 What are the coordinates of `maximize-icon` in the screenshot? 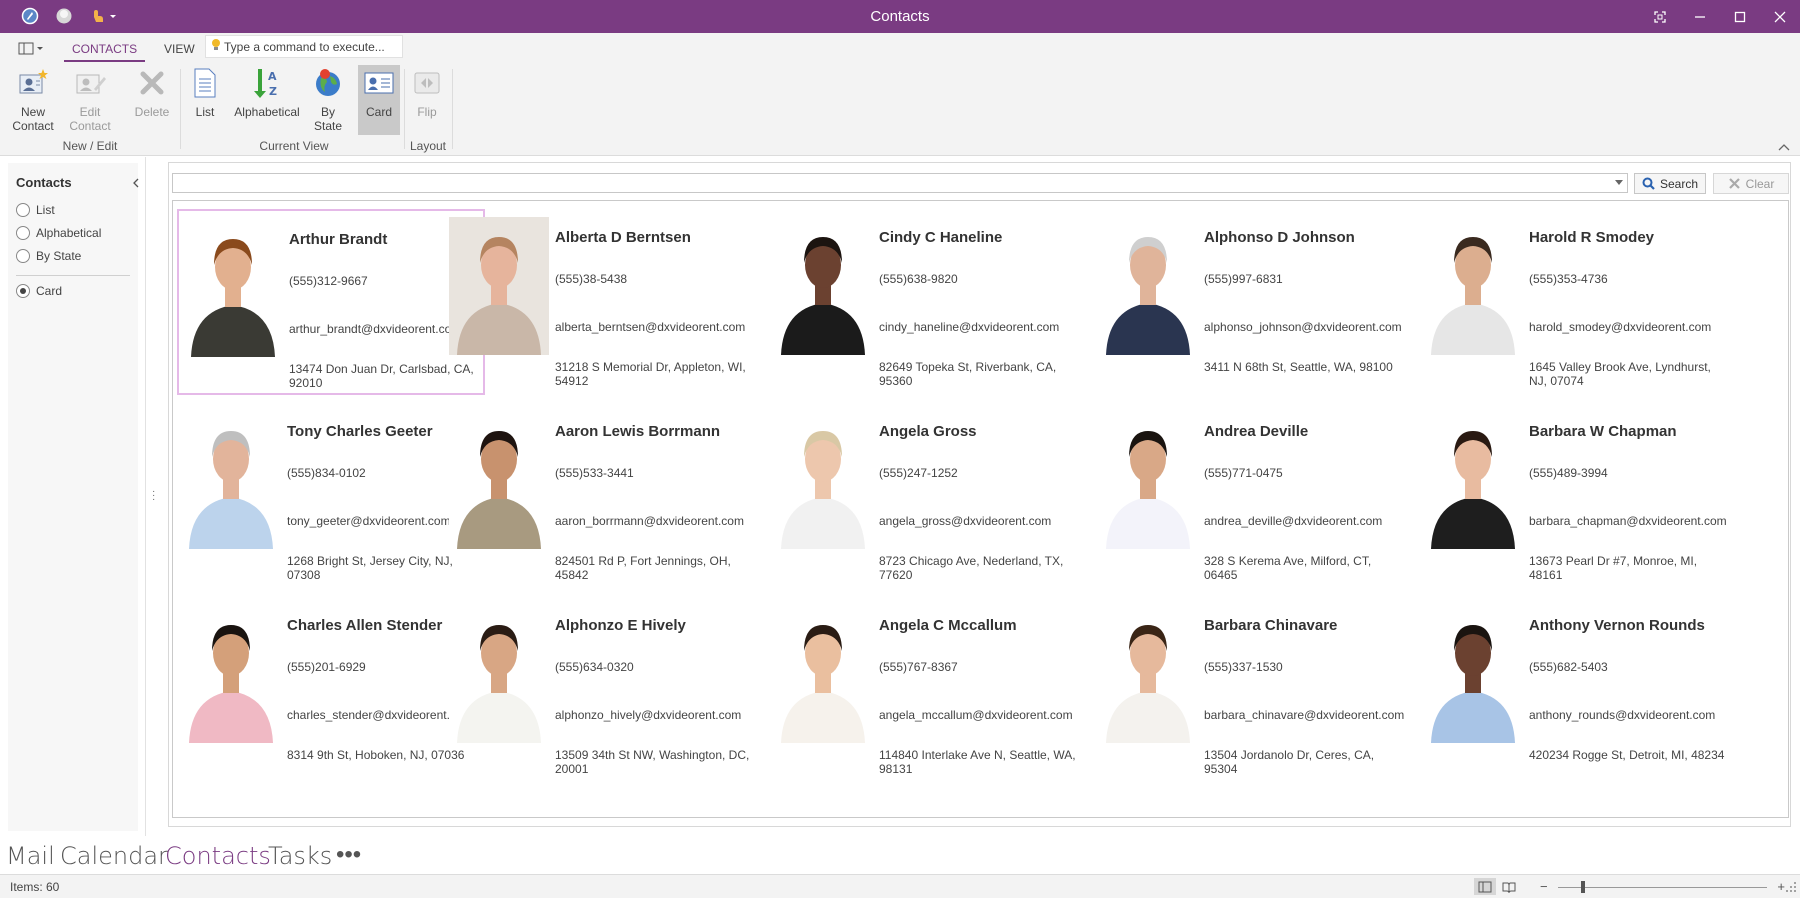 It's located at (1740, 16).